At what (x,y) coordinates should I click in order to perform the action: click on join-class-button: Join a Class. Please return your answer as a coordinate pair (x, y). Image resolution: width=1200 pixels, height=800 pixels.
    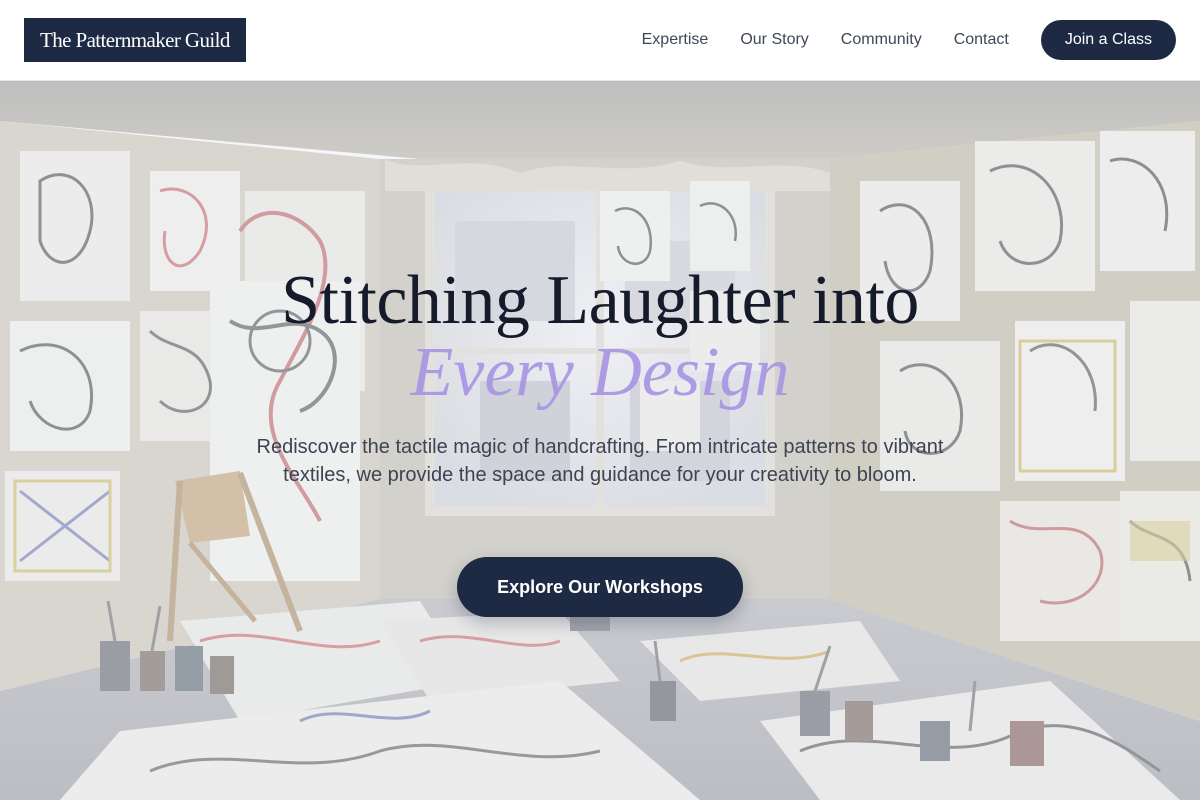
    Looking at the image, I should click on (1108, 40).